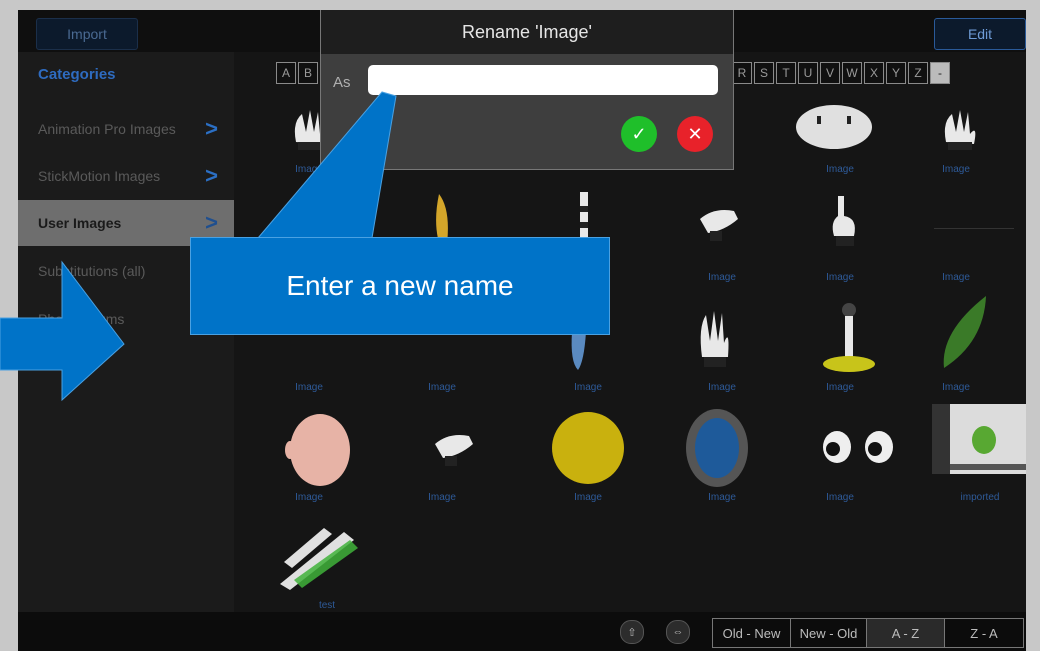  Describe the element at coordinates (62, 331) in the screenshot. I see `arrow-right-icon` at that location.